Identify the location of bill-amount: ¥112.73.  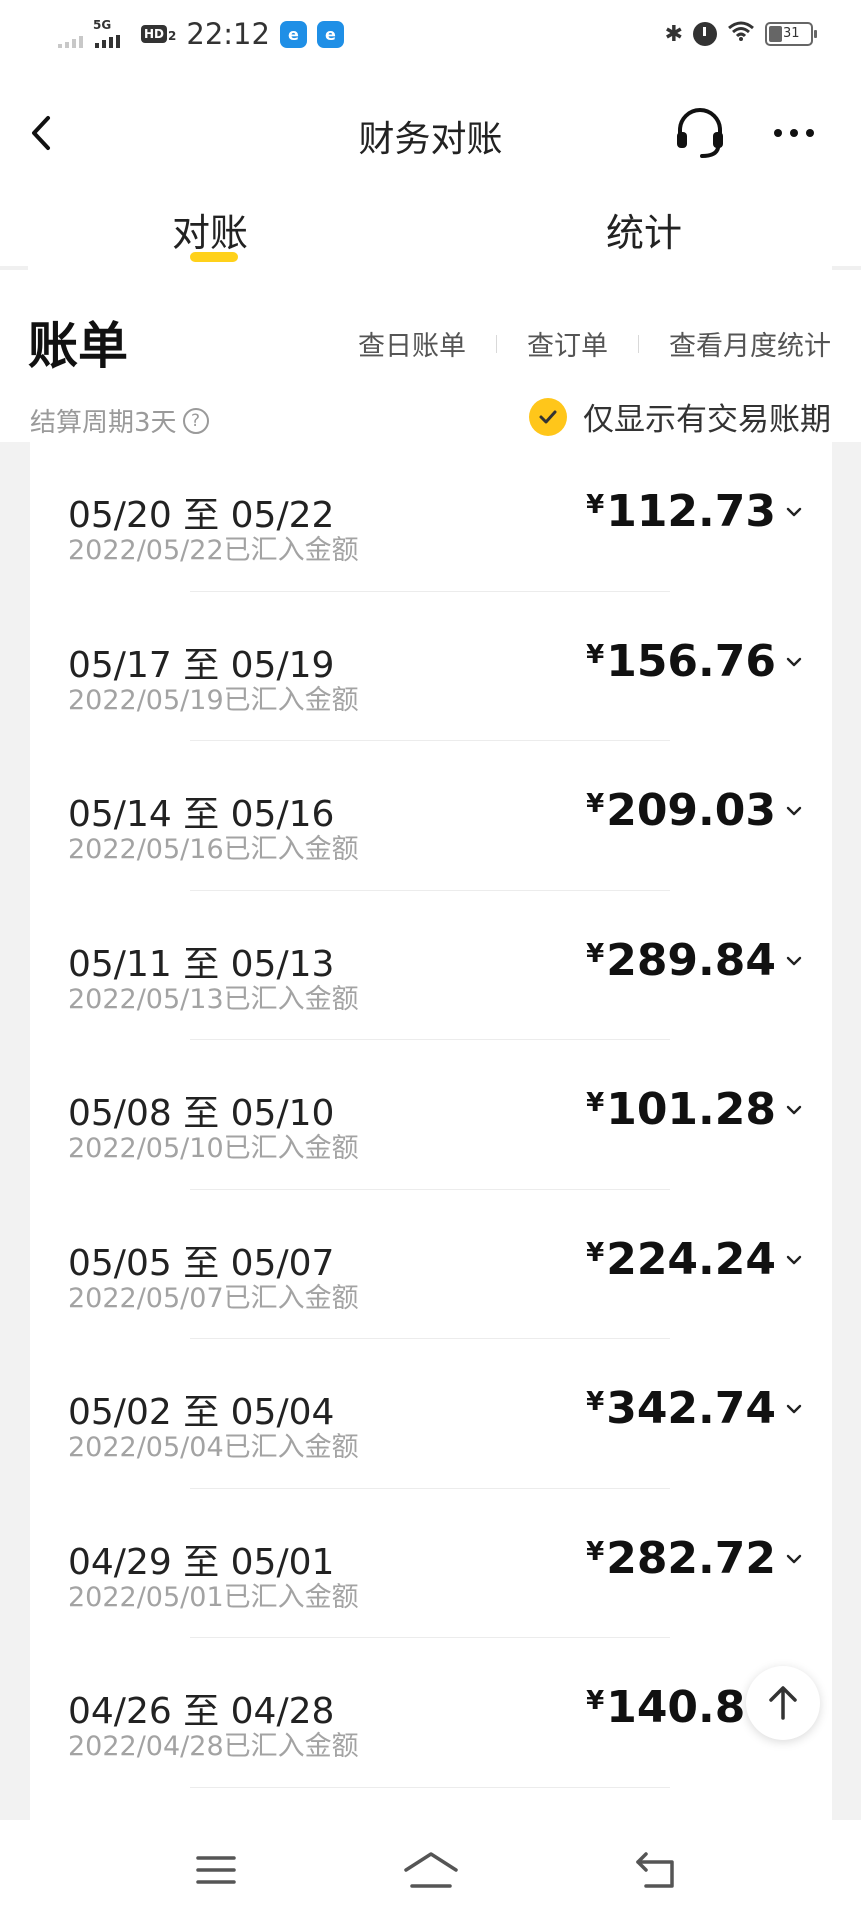
(681, 511).